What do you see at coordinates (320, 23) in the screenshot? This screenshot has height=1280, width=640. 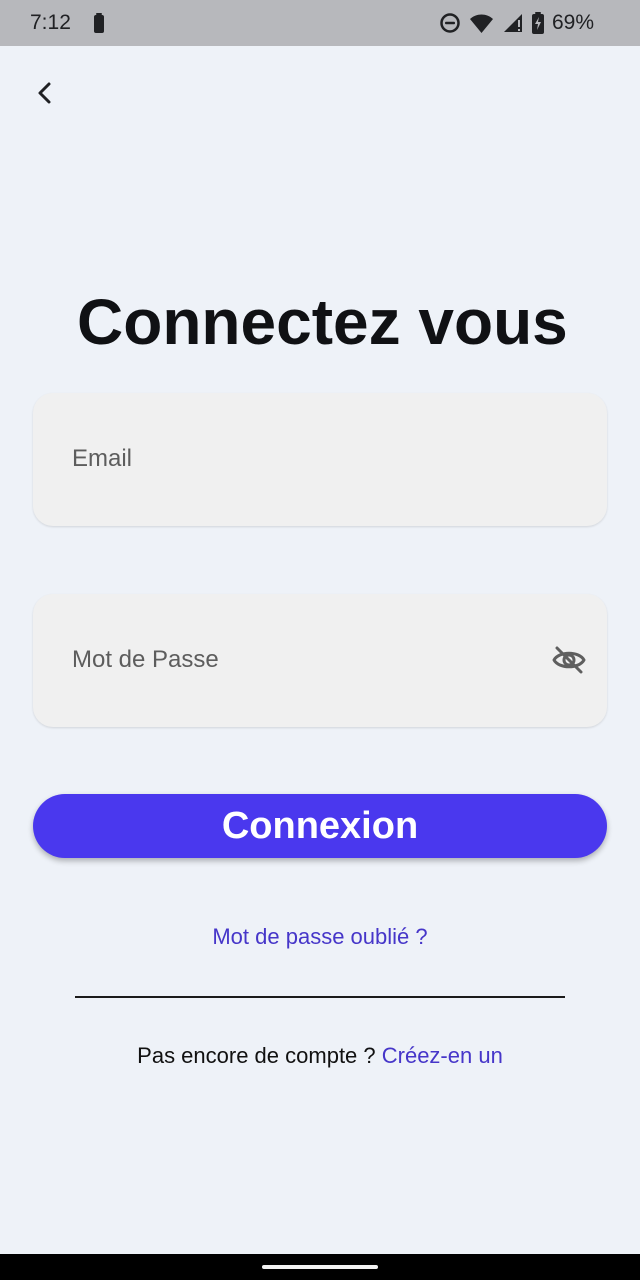 I see `status-bar: 7:12 69%` at bounding box center [320, 23].